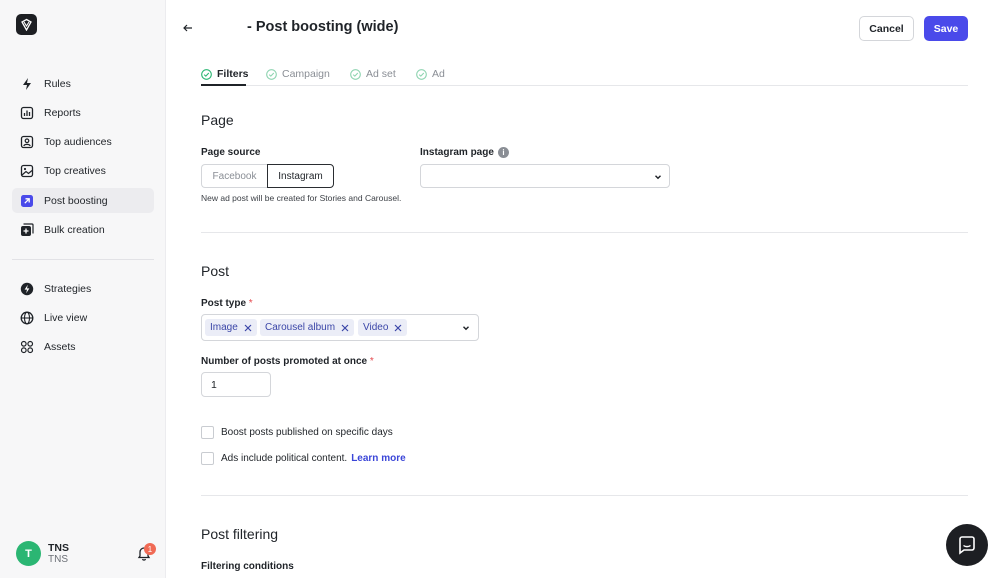 The height and width of the screenshot is (578, 1000). I want to click on sidebar-item-label: Live view, so click(66, 317).